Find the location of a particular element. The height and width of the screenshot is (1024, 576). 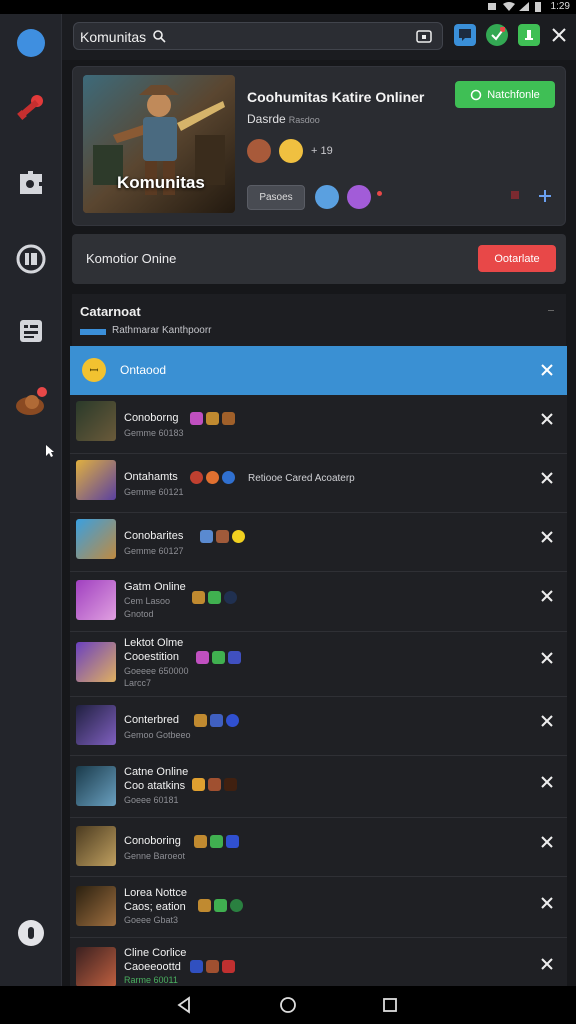

more-icon is located at coordinates (545, 198).